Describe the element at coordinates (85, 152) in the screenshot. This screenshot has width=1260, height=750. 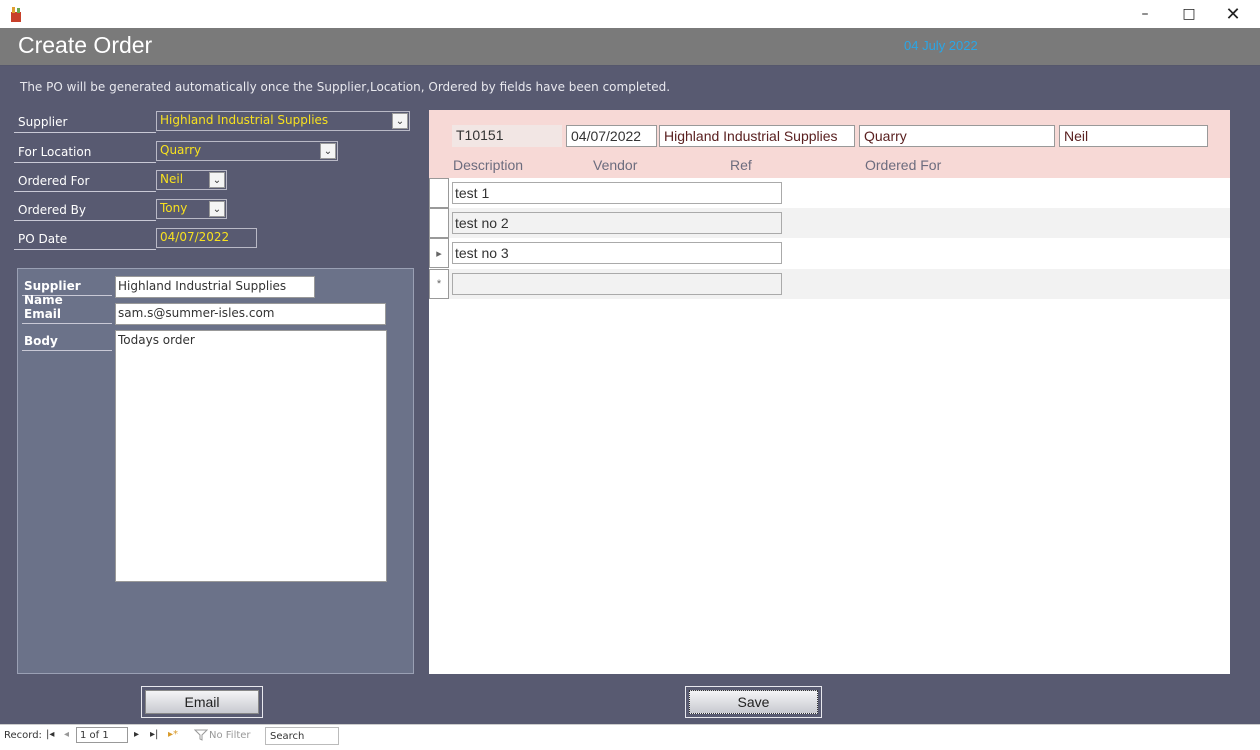
I see `location-label: For Location` at that location.